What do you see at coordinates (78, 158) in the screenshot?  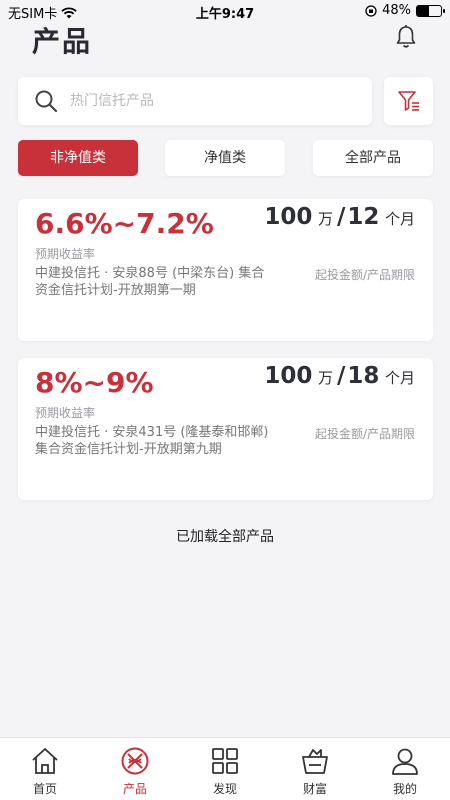 I see `tab-non-net-value: 非净值类` at bounding box center [78, 158].